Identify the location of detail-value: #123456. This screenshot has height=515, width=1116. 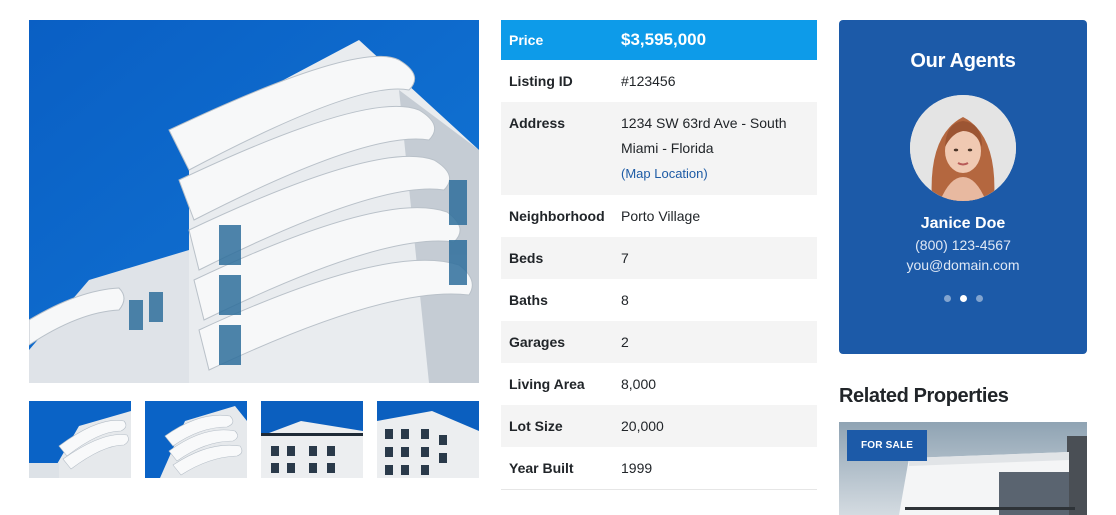
(715, 81).